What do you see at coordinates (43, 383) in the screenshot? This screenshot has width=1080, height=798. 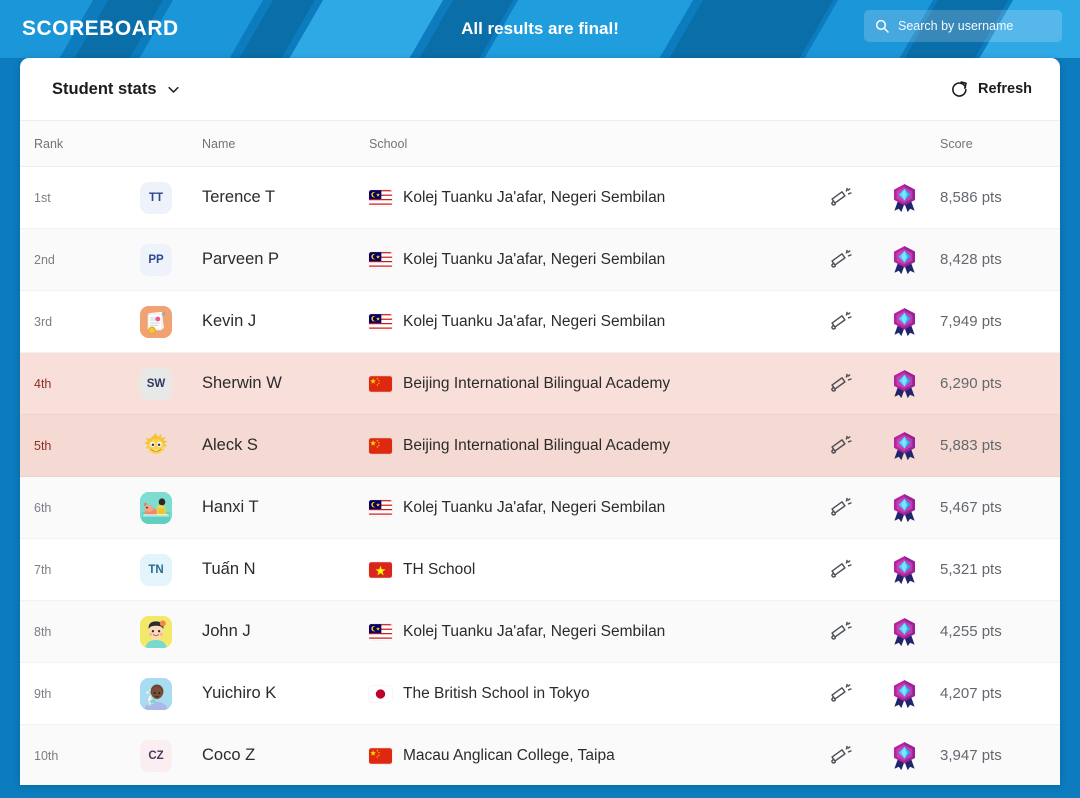 I see `rank-value: 4th` at bounding box center [43, 383].